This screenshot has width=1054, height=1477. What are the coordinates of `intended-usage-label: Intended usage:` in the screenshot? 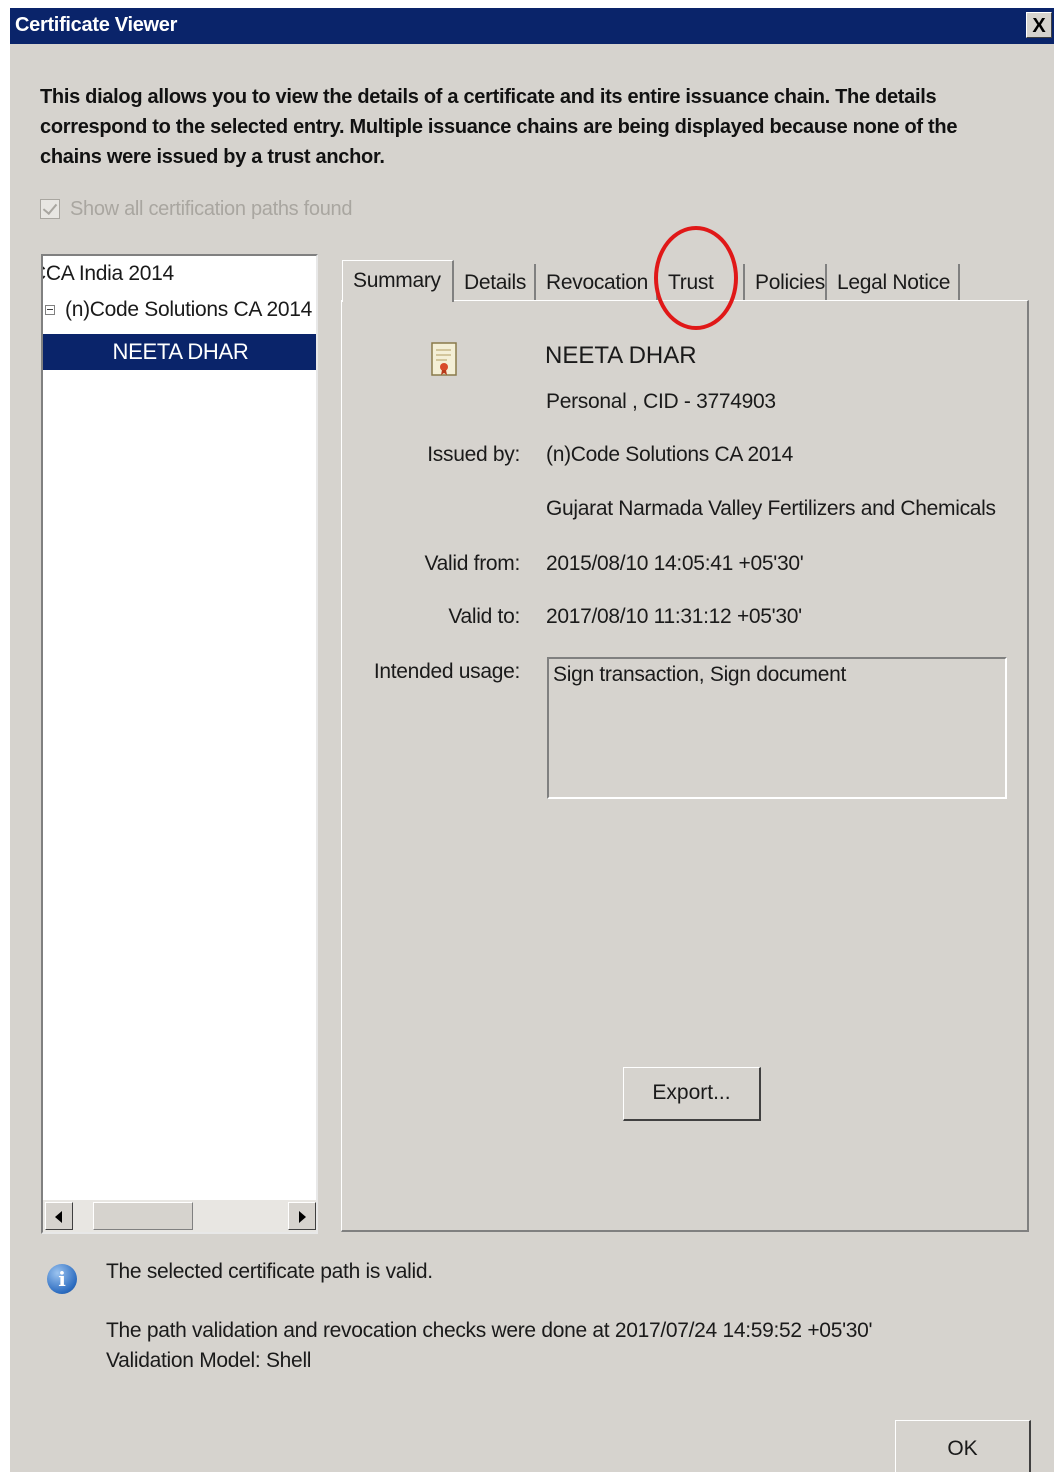 It's located at (446, 671).